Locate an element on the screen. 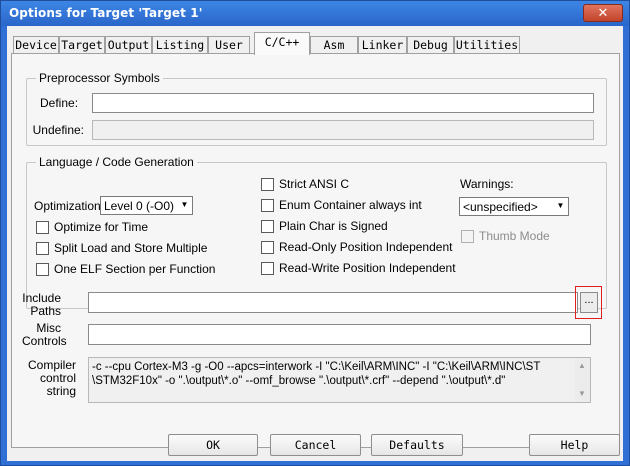 The height and width of the screenshot is (466, 630). warnings-select: <unspecified> ▼ is located at coordinates (514, 206).